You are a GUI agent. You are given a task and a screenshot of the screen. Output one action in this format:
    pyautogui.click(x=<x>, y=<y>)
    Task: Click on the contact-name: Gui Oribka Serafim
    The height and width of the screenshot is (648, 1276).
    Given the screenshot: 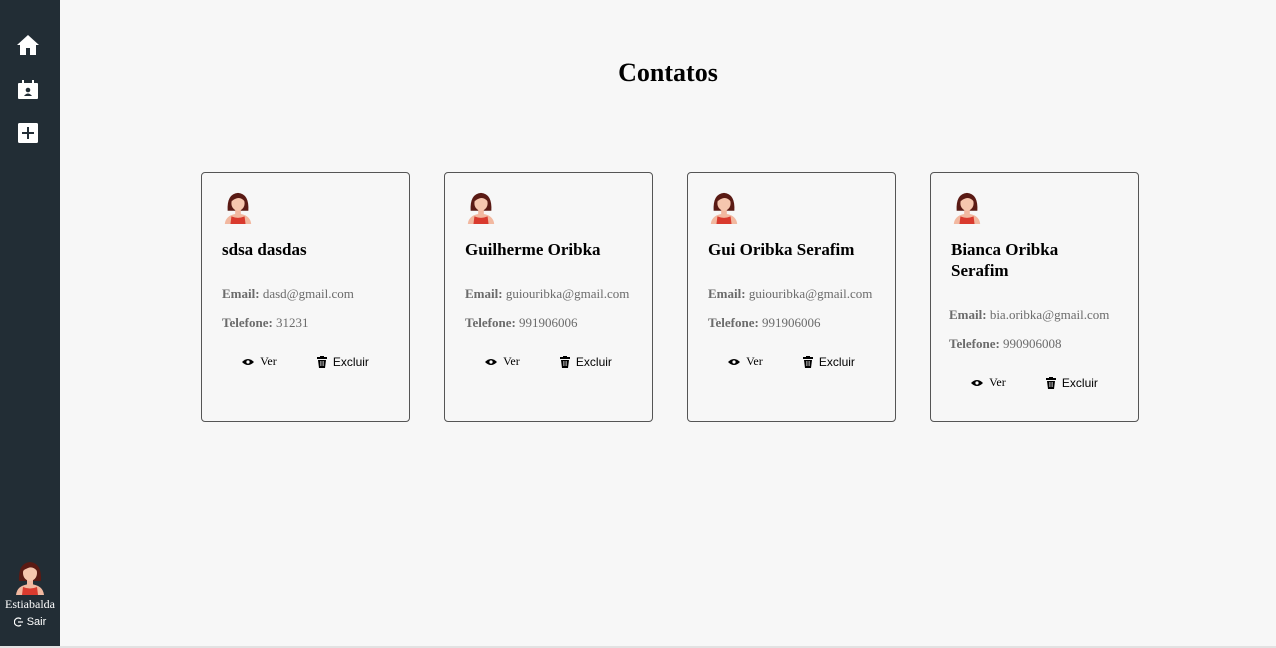 What is the action you would take?
    pyautogui.click(x=781, y=249)
    